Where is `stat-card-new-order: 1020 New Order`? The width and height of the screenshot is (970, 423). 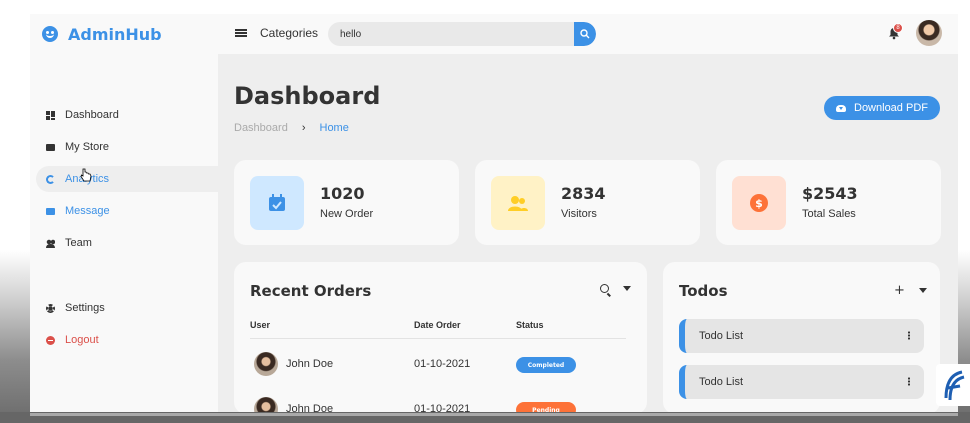
stat-card-new-order: 1020 New Order is located at coordinates (346, 202).